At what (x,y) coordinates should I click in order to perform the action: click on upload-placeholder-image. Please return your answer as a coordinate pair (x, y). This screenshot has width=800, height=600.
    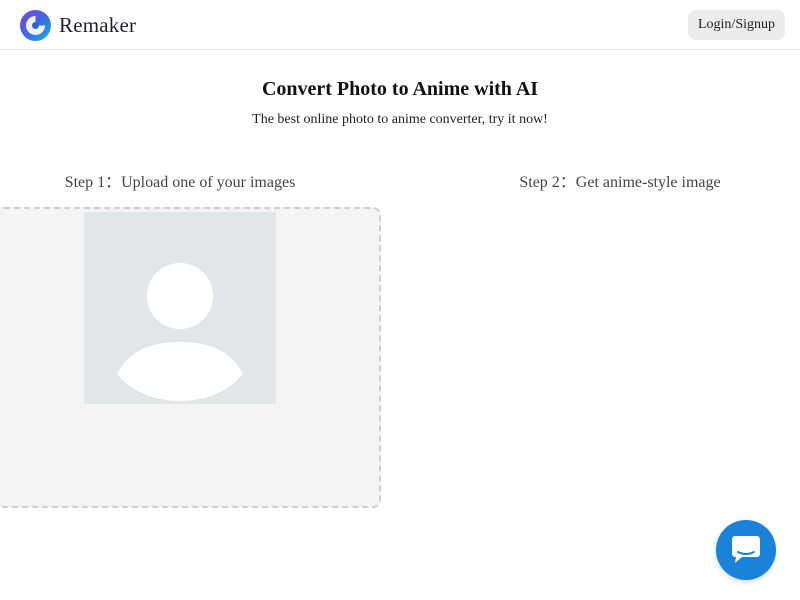
    Looking at the image, I should click on (180, 308).